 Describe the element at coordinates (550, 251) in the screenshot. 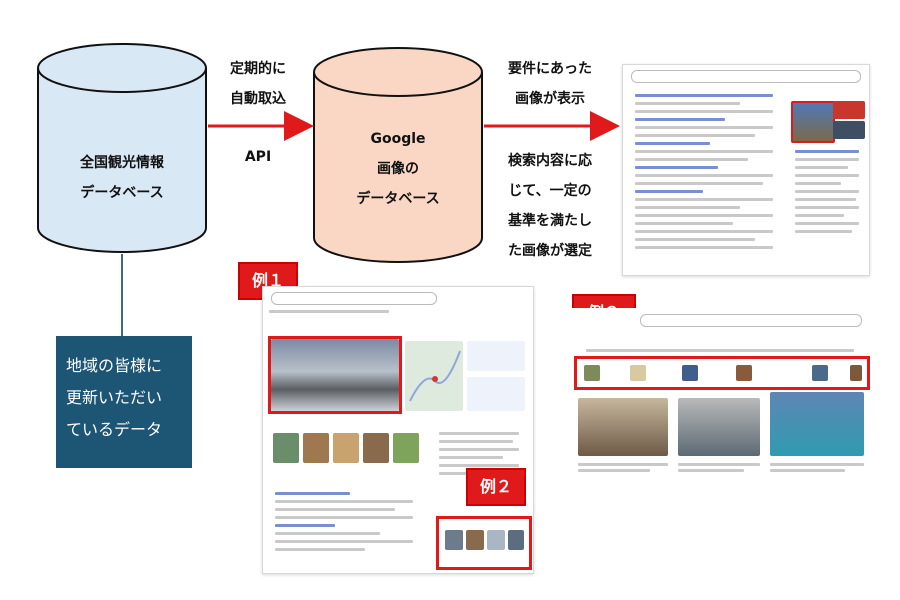

I see `arrow2-bottom-line-4: た画像が選定` at that location.